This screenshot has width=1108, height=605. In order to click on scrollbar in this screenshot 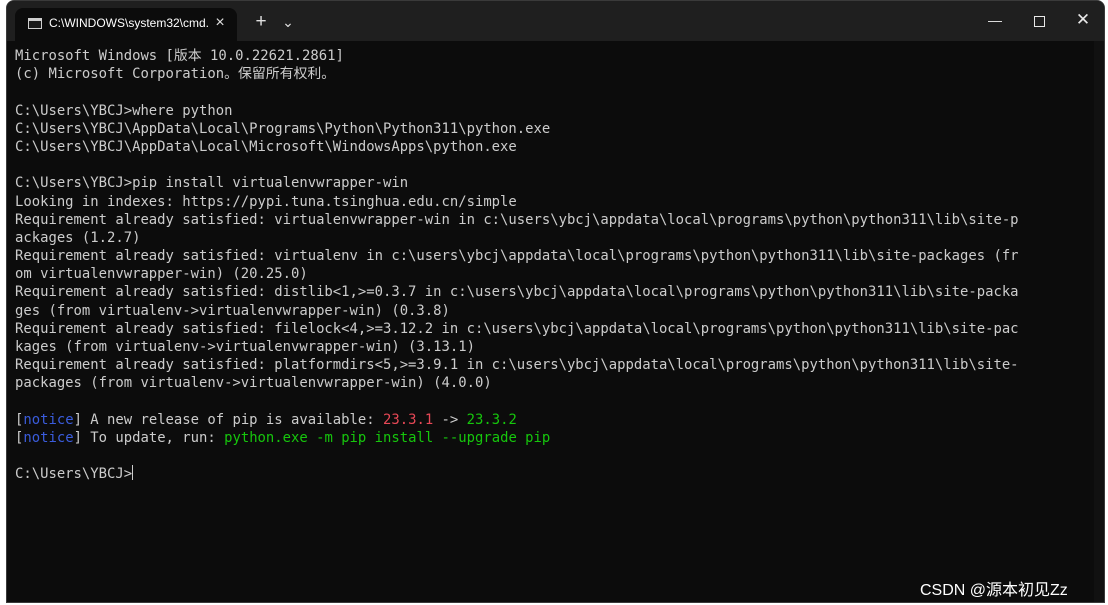, I will do `click(1099, 321)`.